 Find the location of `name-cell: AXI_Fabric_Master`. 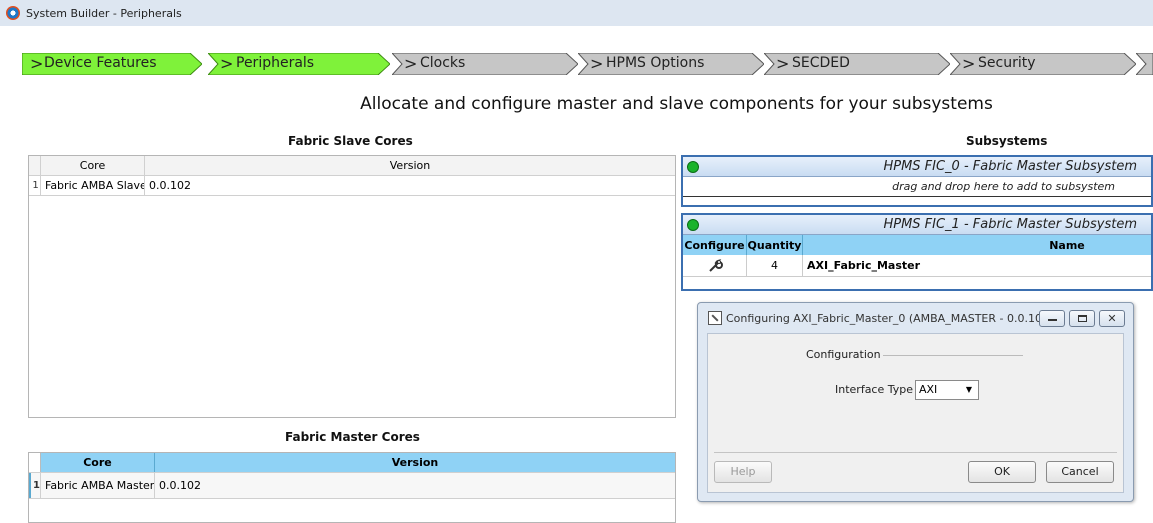

name-cell: AXI_Fabric_Master is located at coordinates (977, 265).